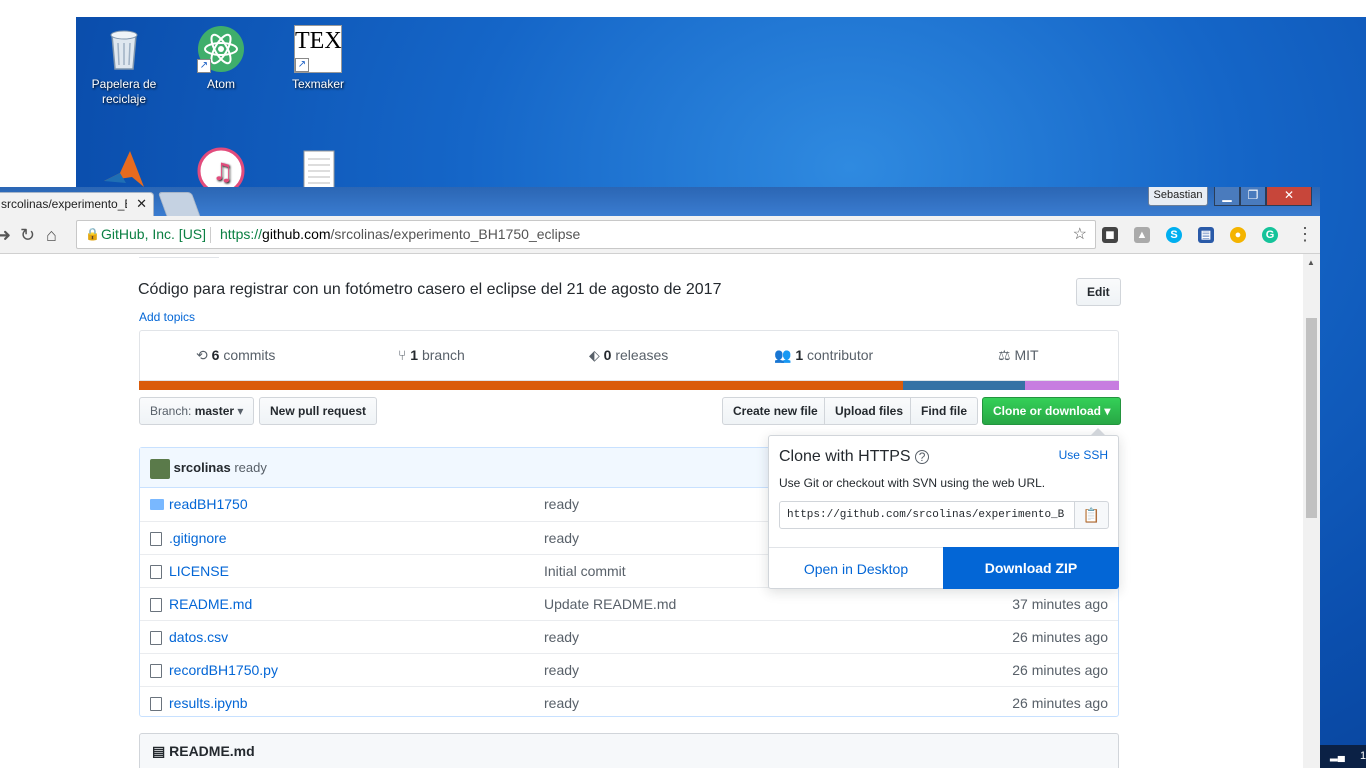 The height and width of the screenshot is (768, 1366). Describe the element at coordinates (223, 670) in the screenshot. I see `file-name: recordBH1750.py` at that location.